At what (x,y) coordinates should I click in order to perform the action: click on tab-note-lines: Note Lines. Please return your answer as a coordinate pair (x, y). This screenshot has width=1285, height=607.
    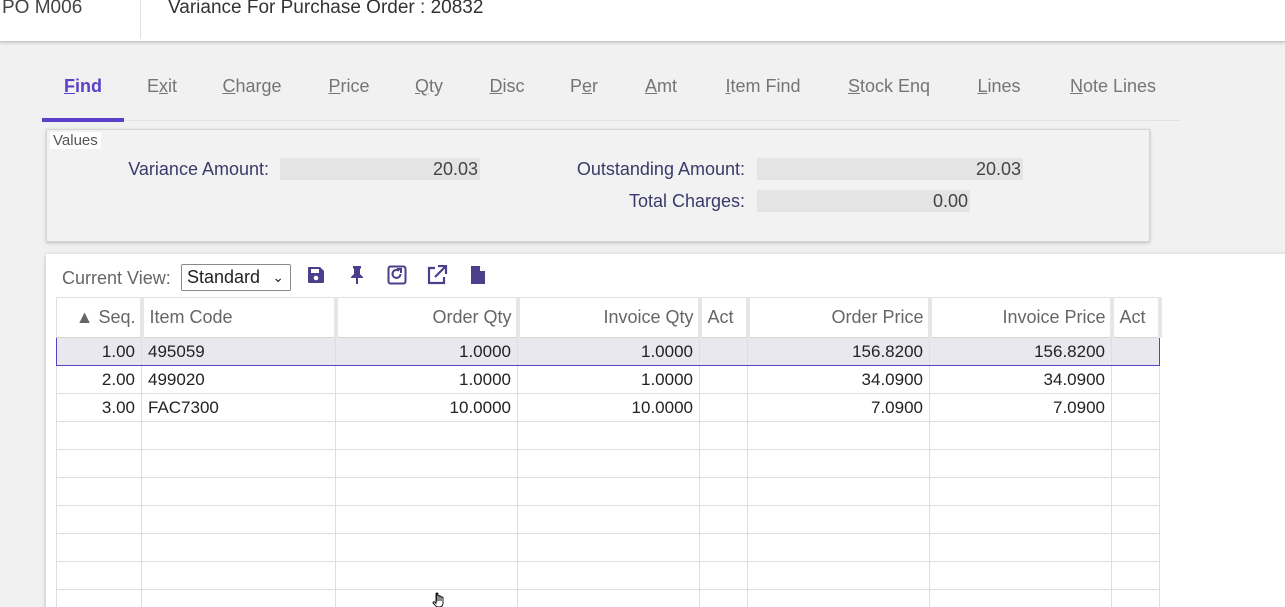
    Looking at the image, I should click on (1113, 98).